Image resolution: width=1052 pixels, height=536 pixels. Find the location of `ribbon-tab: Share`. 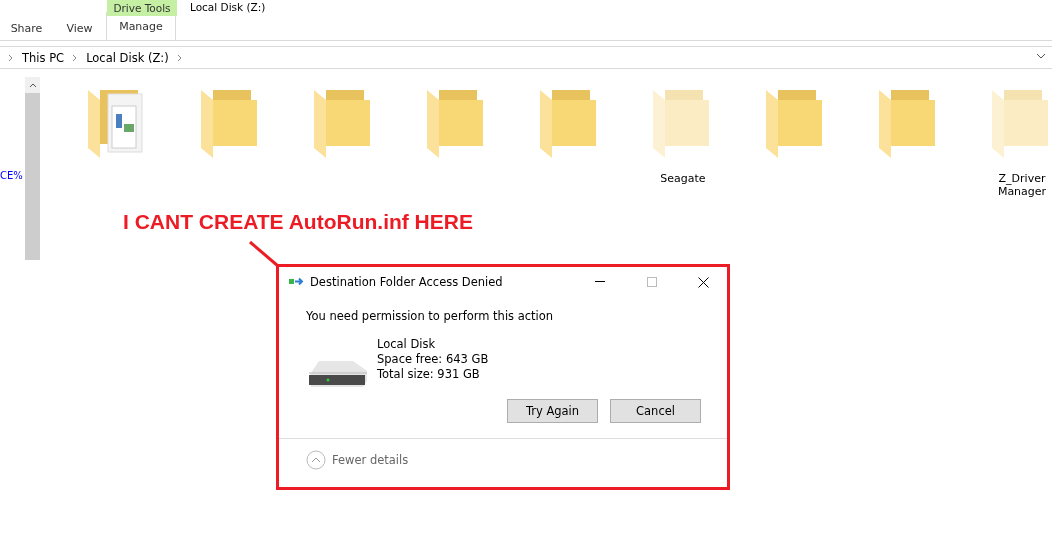

ribbon-tab: Share is located at coordinates (26, 27).